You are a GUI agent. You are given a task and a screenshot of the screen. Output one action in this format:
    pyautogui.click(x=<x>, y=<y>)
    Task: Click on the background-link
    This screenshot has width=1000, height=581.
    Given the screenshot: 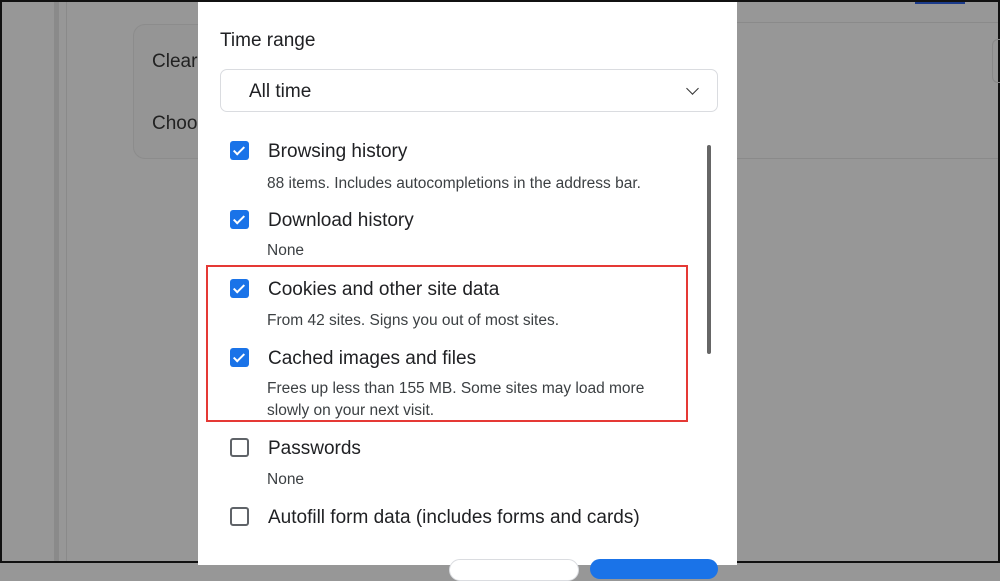 What is the action you would take?
    pyautogui.click(x=940, y=3)
    